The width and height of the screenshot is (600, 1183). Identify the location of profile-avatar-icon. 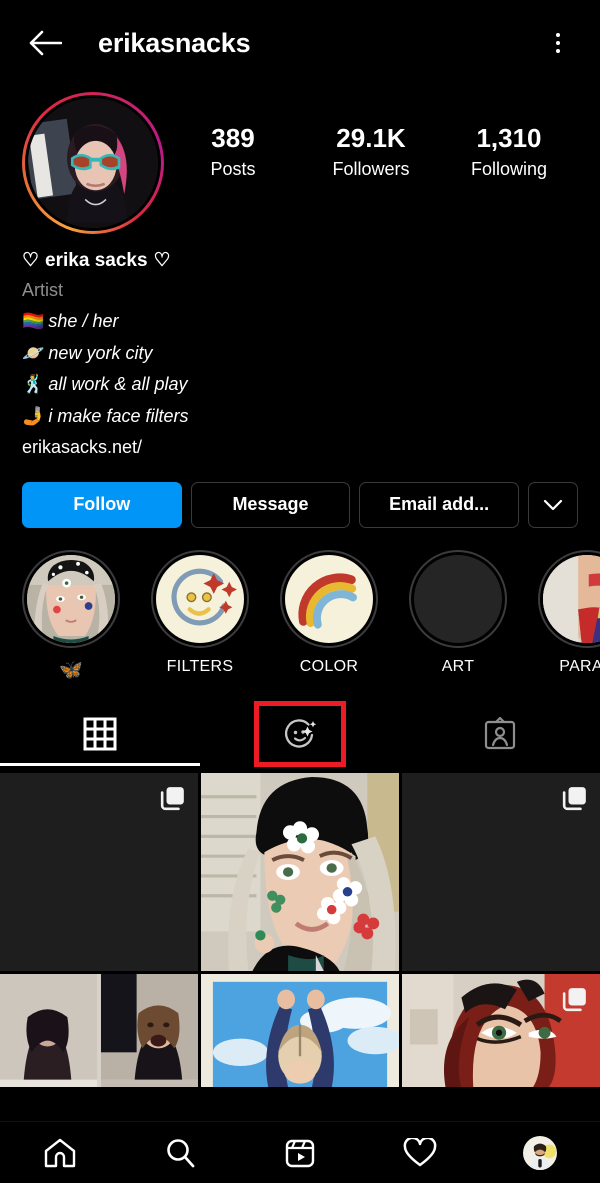
(540, 1152).